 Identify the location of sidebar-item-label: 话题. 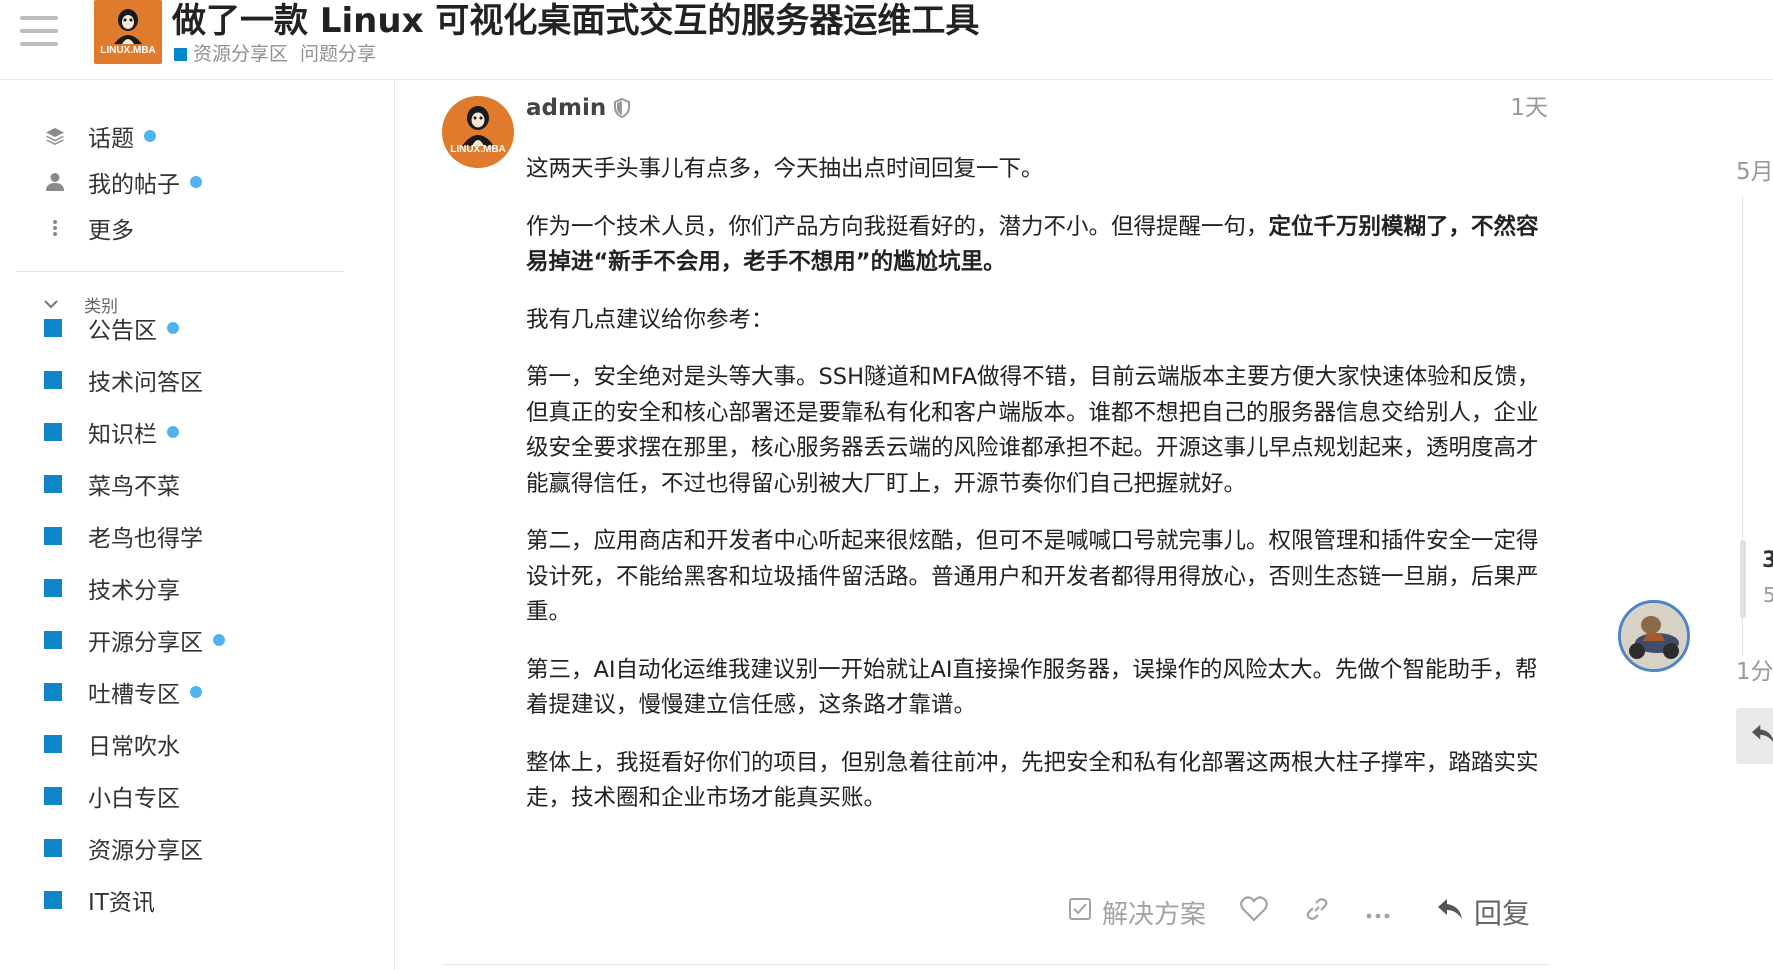
(111, 139).